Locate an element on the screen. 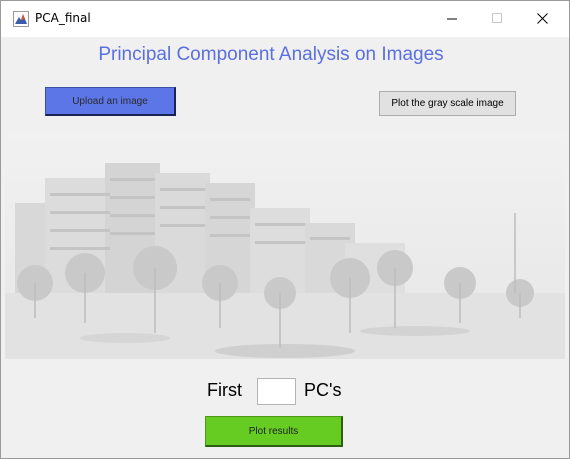 The width and height of the screenshot is (570, 459). upload-image-button: Upload an image is located at coordinates (110, 101).